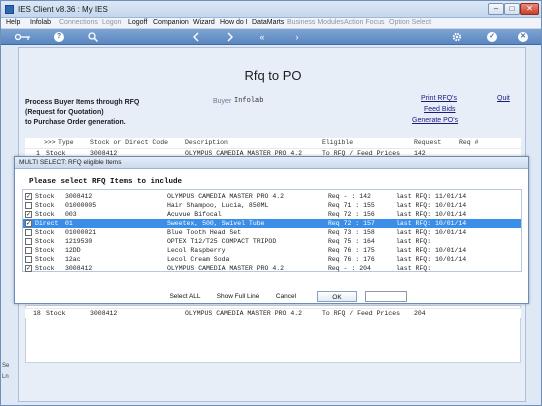 This screenshot has height=406, width=542. Describe the element at coordinates (196, 37) in the screenshot. I see `back-icon` at that location.